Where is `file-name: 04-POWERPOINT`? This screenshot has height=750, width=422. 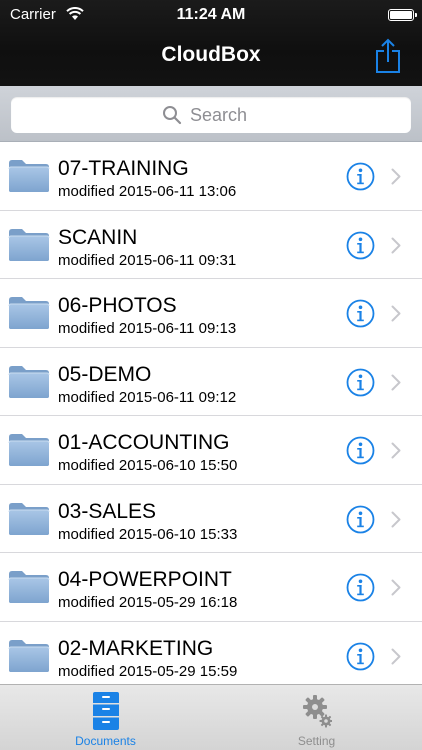 file-name: 04-POWERPOINT is located at coordinates (145, 579).